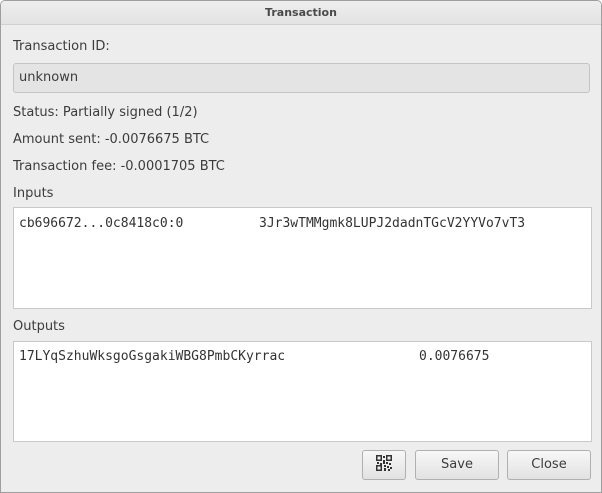 Image resolution: width=602 pixels, height=493 pixels. What do you see at coordinates (152, 356) in the screenshot?
I see `output-address: 17LYqSzhuWksgoGsgakiWBG8PmbCKyrrac` at bounding box center [152, 356].